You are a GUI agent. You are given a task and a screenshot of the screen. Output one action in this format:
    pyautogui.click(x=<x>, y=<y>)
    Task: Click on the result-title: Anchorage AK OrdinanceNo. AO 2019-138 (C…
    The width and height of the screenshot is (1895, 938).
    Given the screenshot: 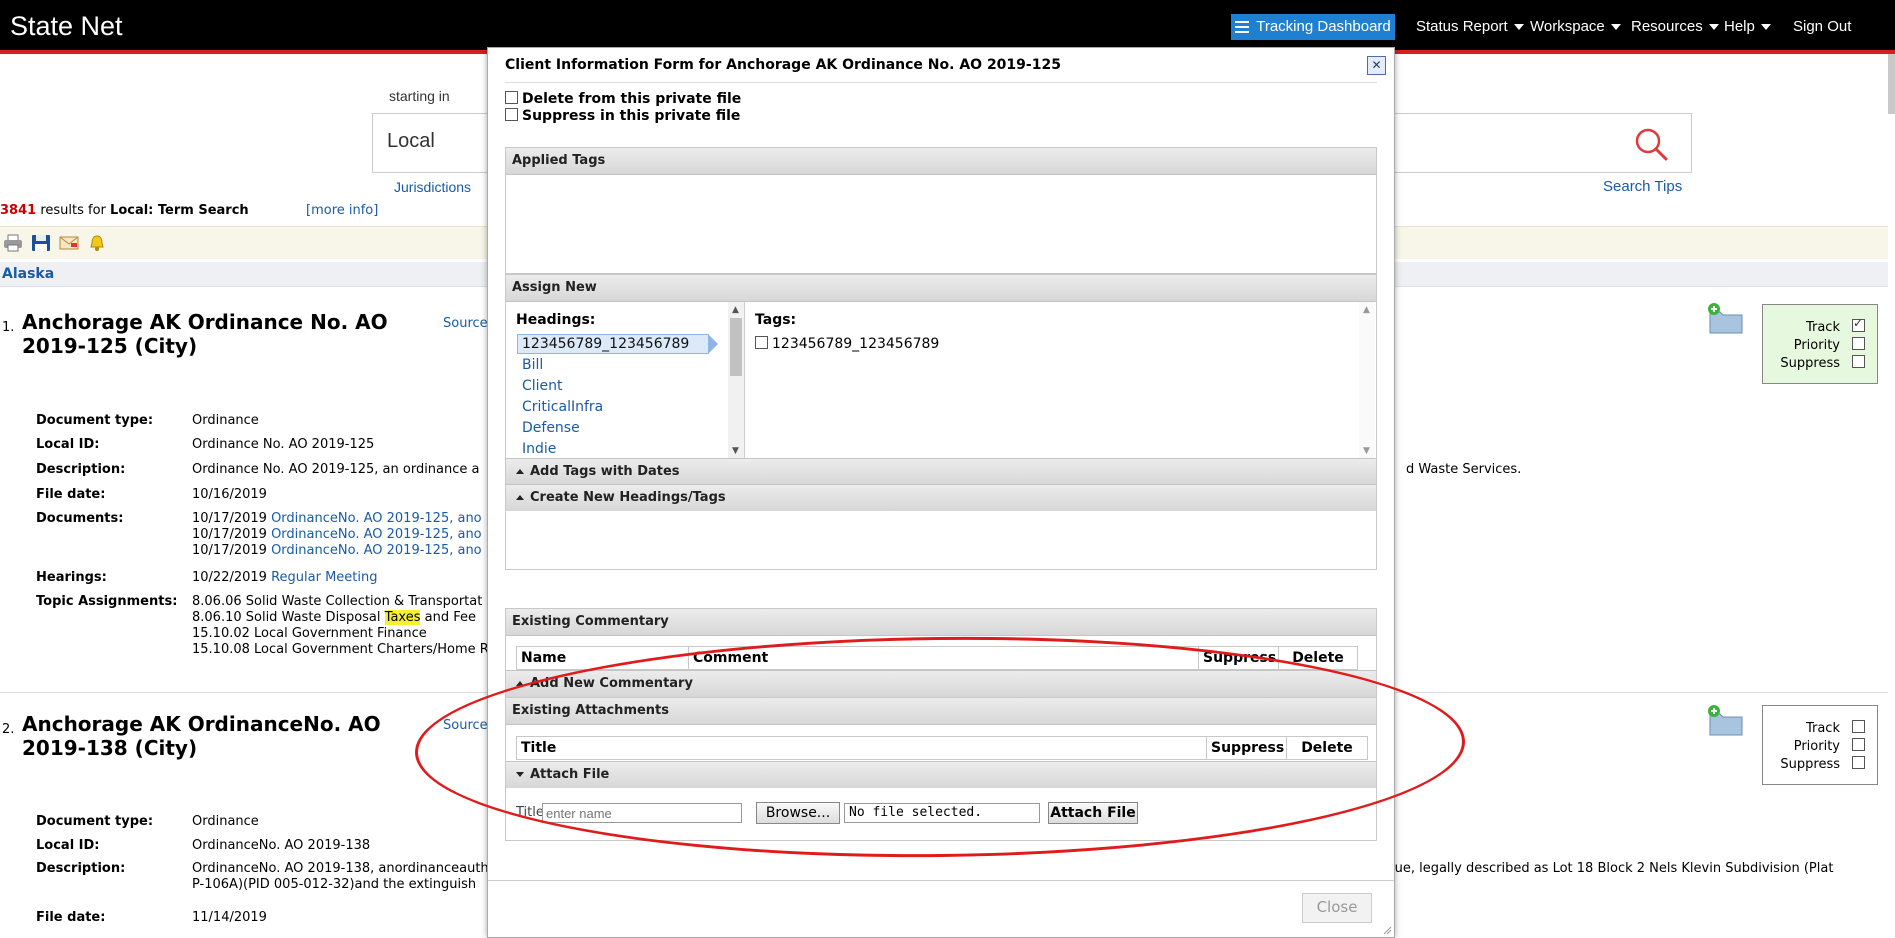 What is the action you would take?
    pyautogui.click(x=217, y=736)
    